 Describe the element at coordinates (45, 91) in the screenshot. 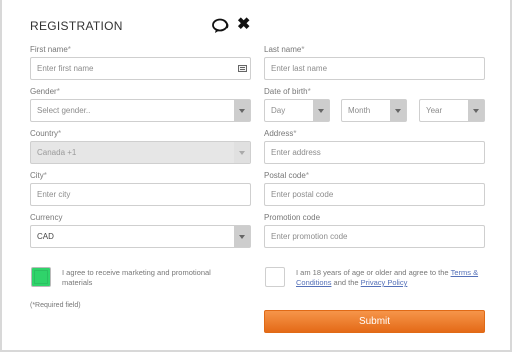

I see `gender-label: Gender*` at that location.